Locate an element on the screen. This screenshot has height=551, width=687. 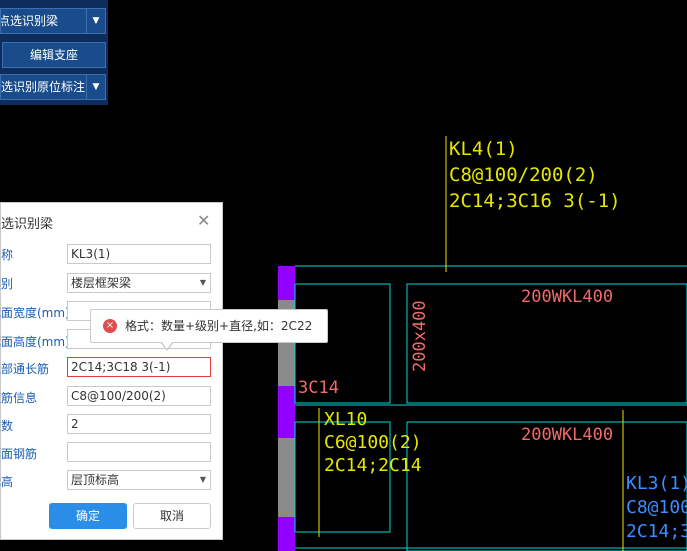
label-elevation: 标高 is located at coordinates (7, 482).